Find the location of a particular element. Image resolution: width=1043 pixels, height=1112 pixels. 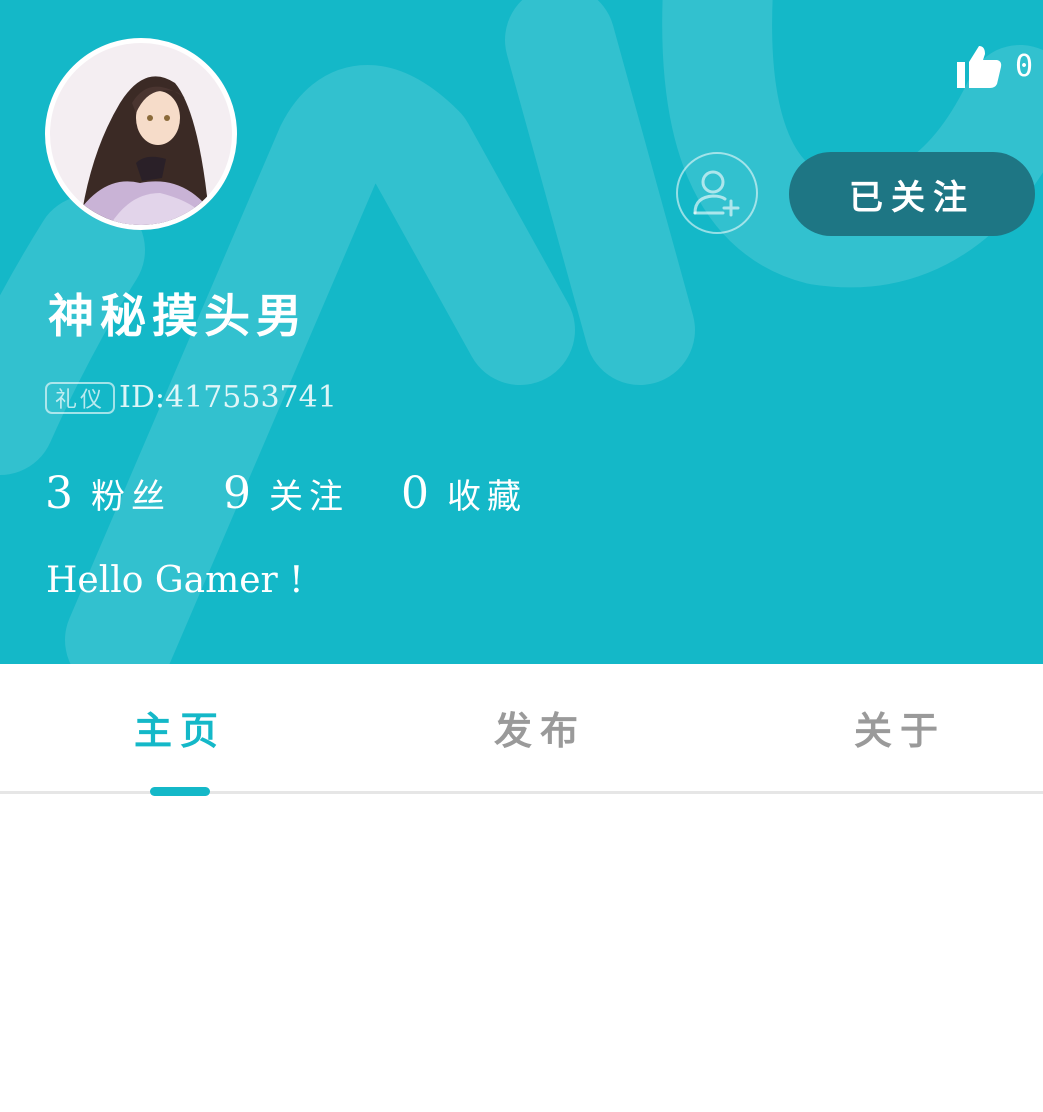

user-id: ID:417553741 is located at coordinates (228, 397).